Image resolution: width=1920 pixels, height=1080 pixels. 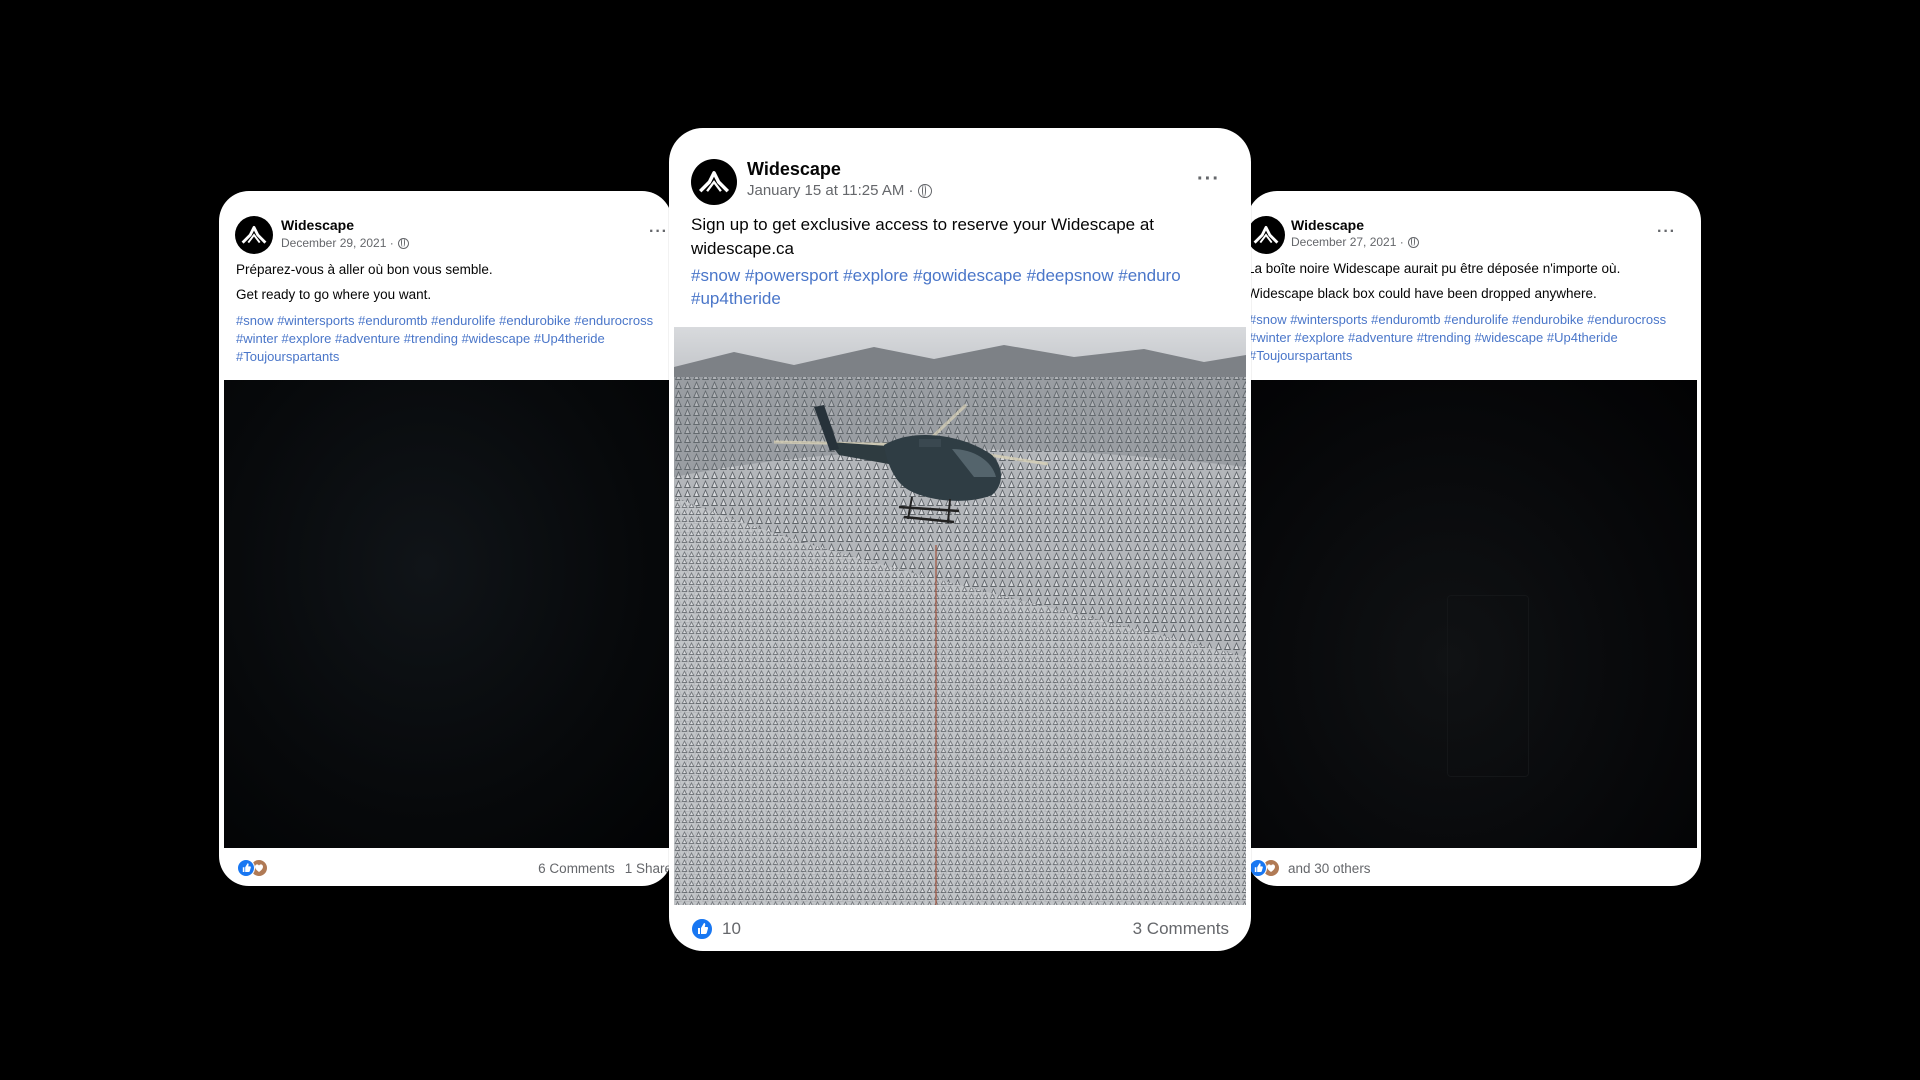 I want to click on post-date: December 27, 2021 ·, so click(x=1355, y=242).